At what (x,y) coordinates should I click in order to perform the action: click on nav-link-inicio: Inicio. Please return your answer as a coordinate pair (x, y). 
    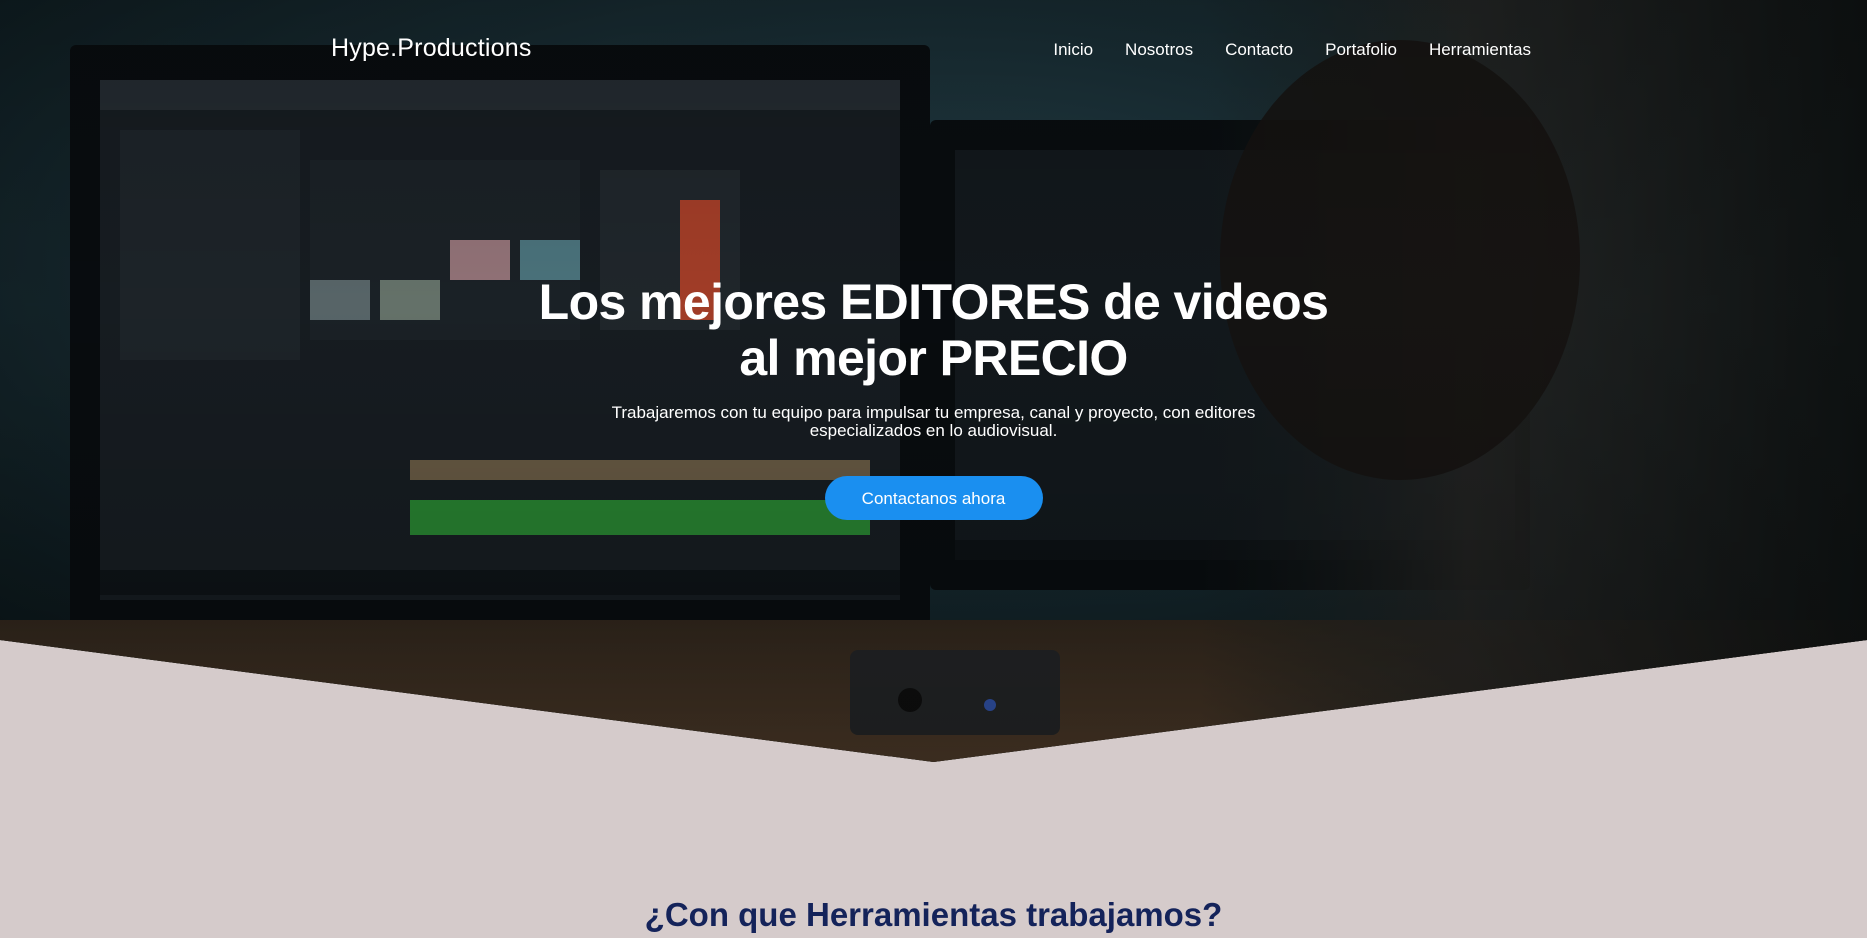
    Looking at the image, I should click on (1073, 49).